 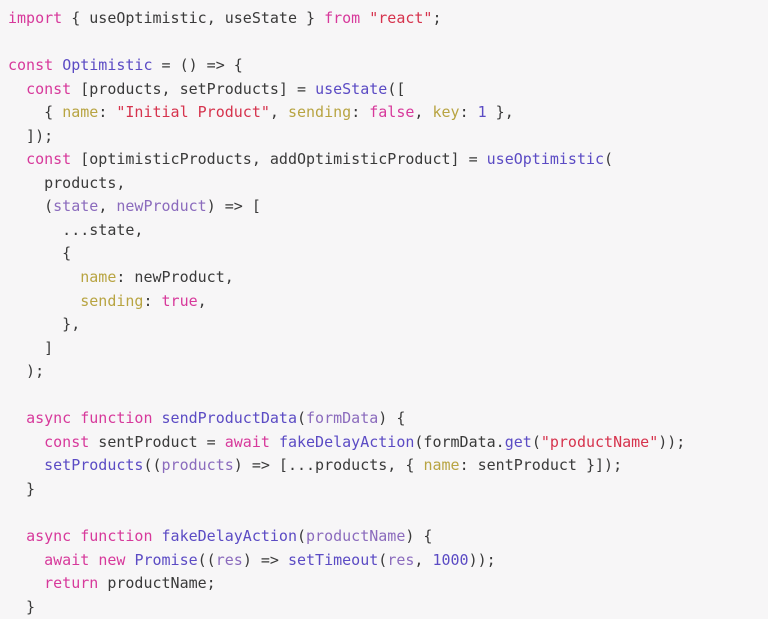 What do you see at coordinates (388, 231) in the screenshot?
I see `code-line: ...state,` at bounding box center [388, 231].